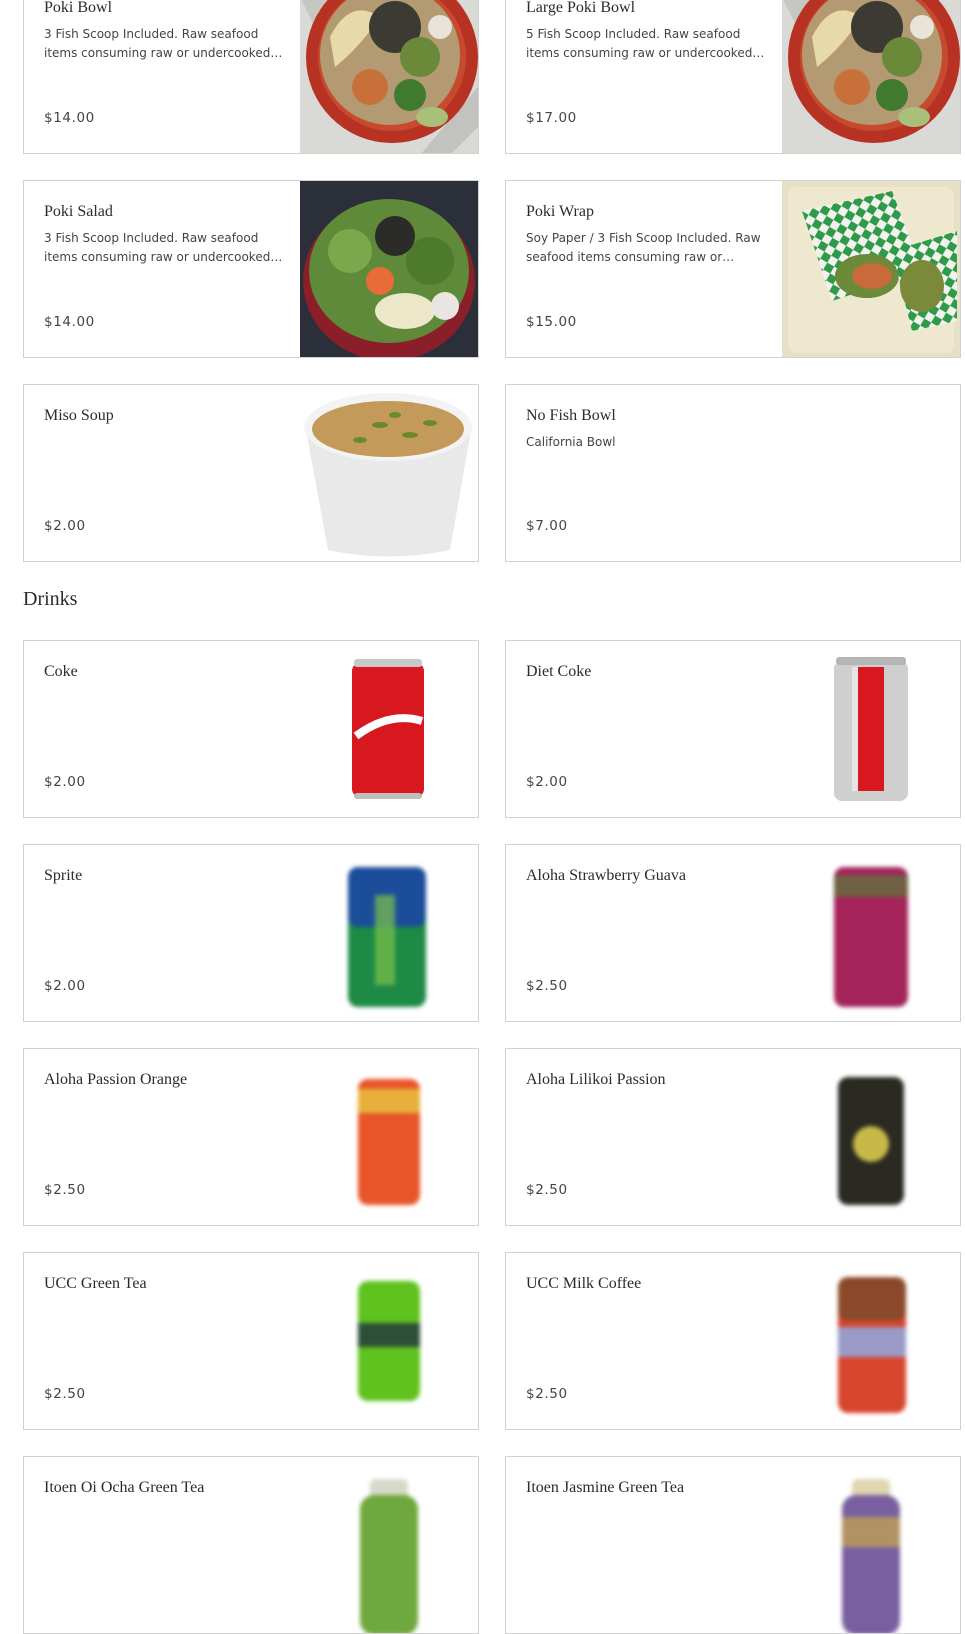  What do you see at coordinates (61, 671) in the screenshot?
I see `item-name: Coke` at bounding box center [61, 671].